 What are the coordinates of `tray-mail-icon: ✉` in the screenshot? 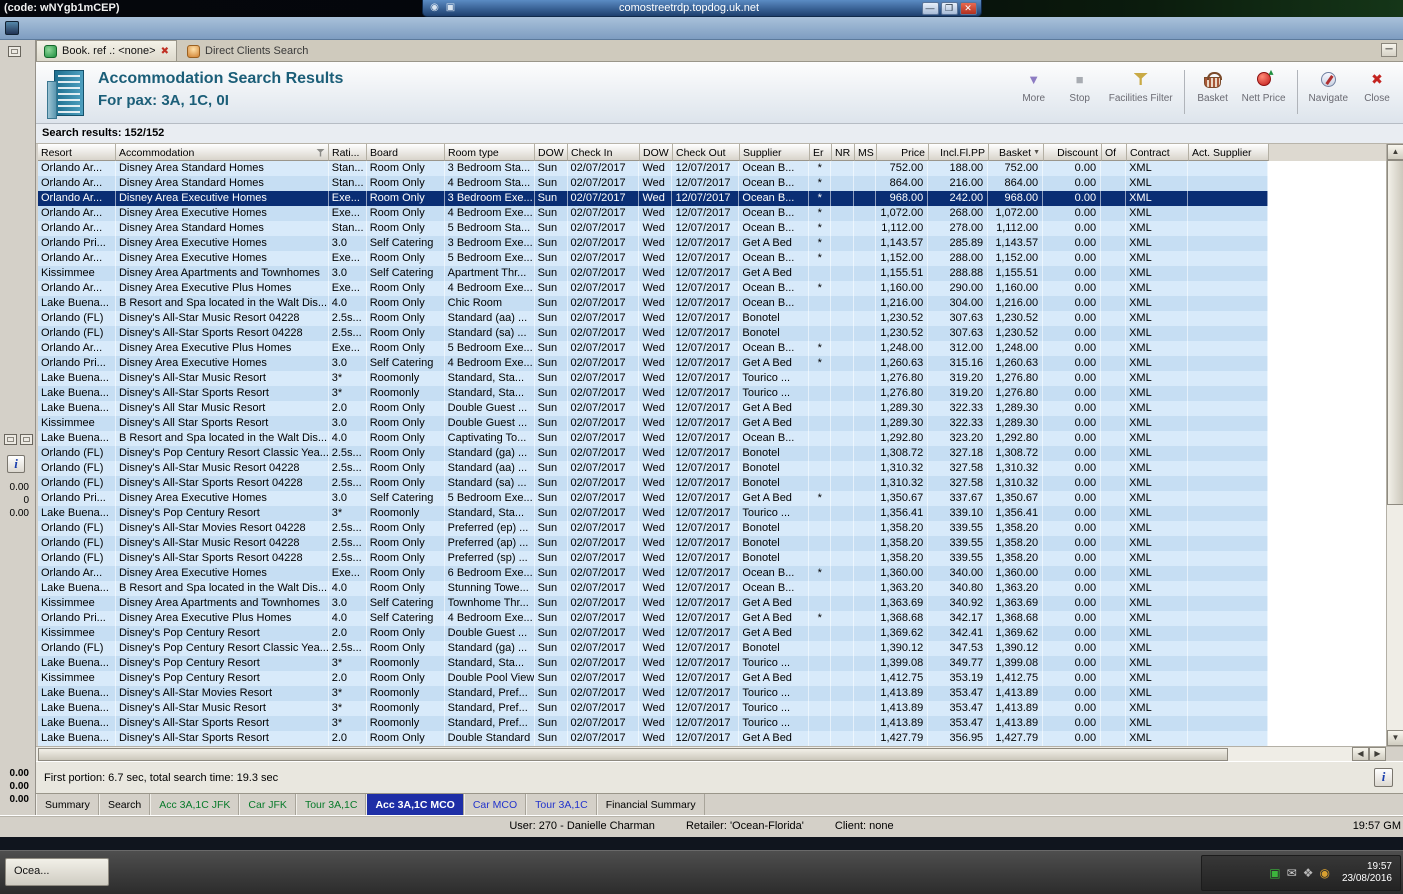 It's located at (1292, 873).